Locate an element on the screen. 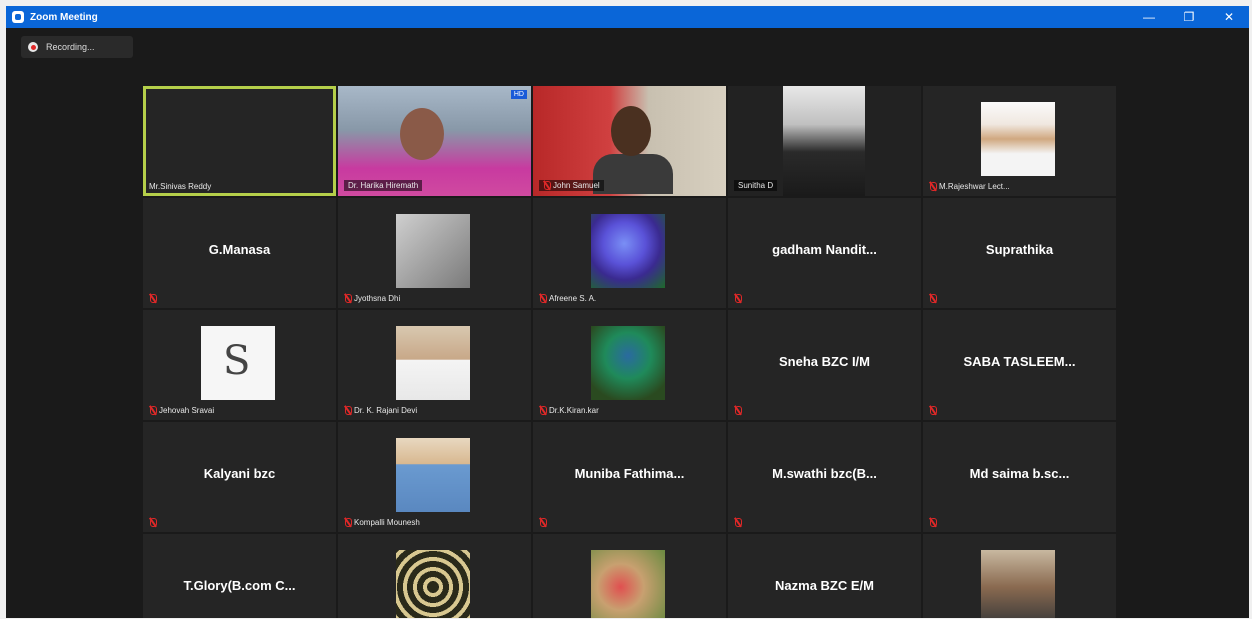  participant-name: John Samuel is located at coordinates (576, 185).